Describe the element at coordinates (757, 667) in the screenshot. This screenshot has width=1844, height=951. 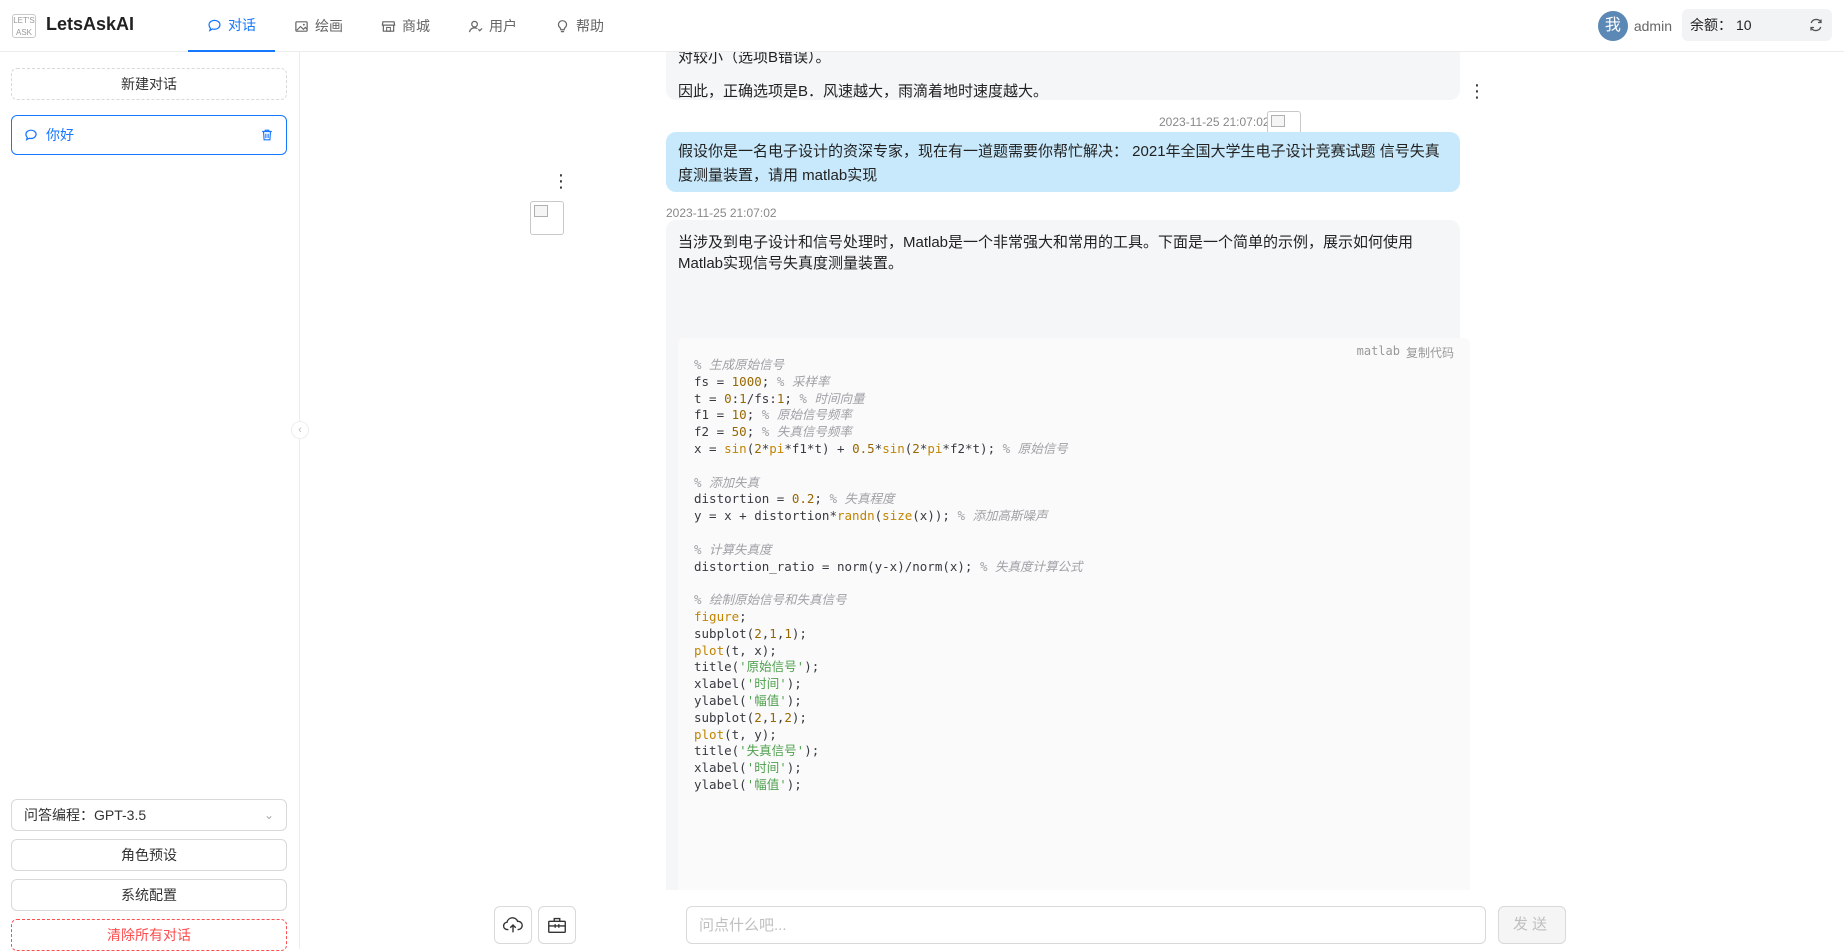
I see `code-line: title('原始信号');` at that location.